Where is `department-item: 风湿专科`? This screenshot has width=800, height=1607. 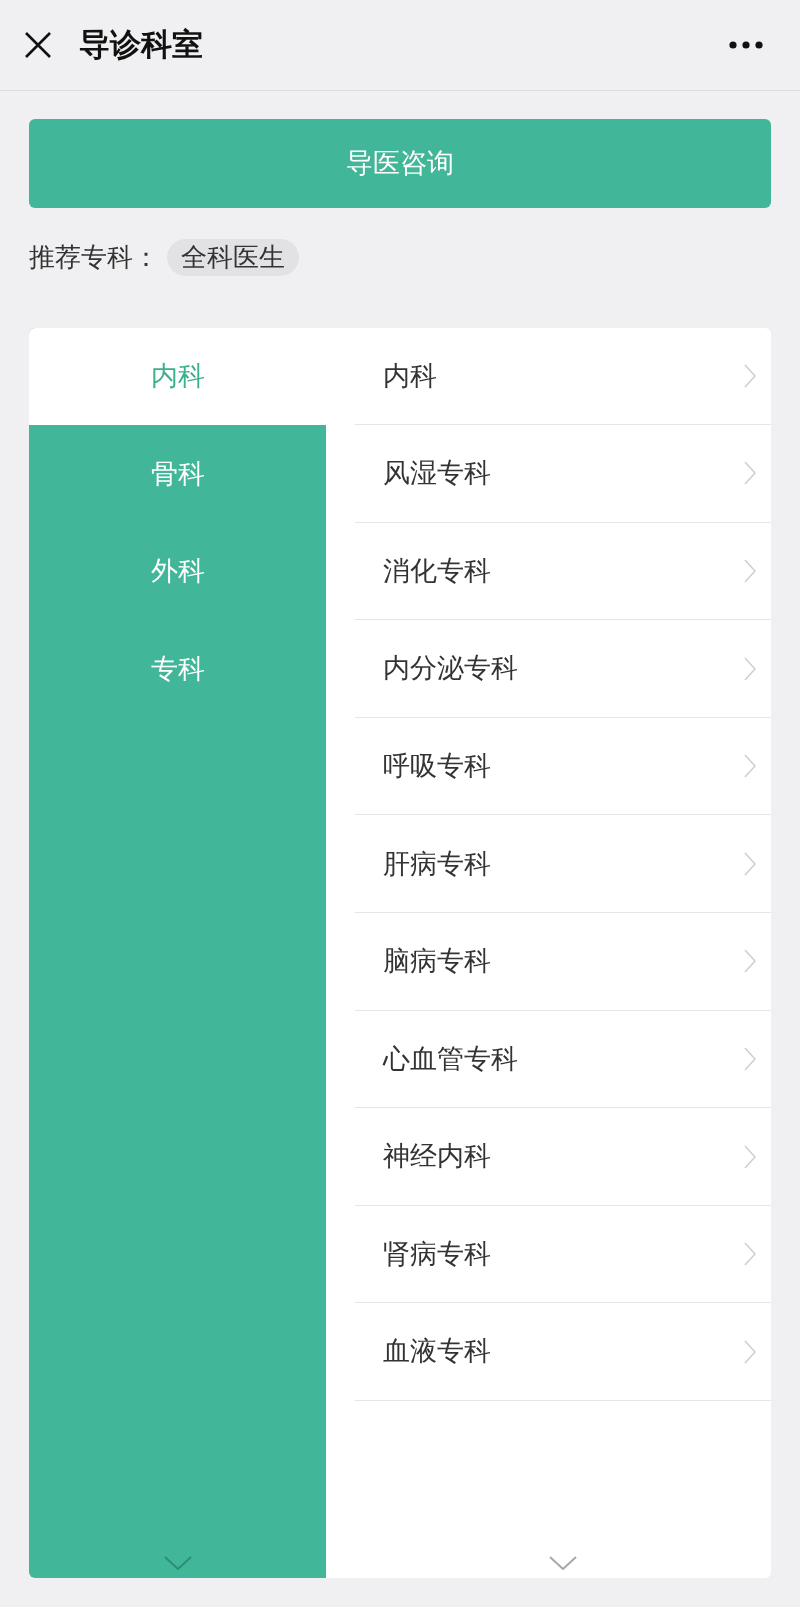 department-item: 风湿专科 is located at coordinates (563, 474).